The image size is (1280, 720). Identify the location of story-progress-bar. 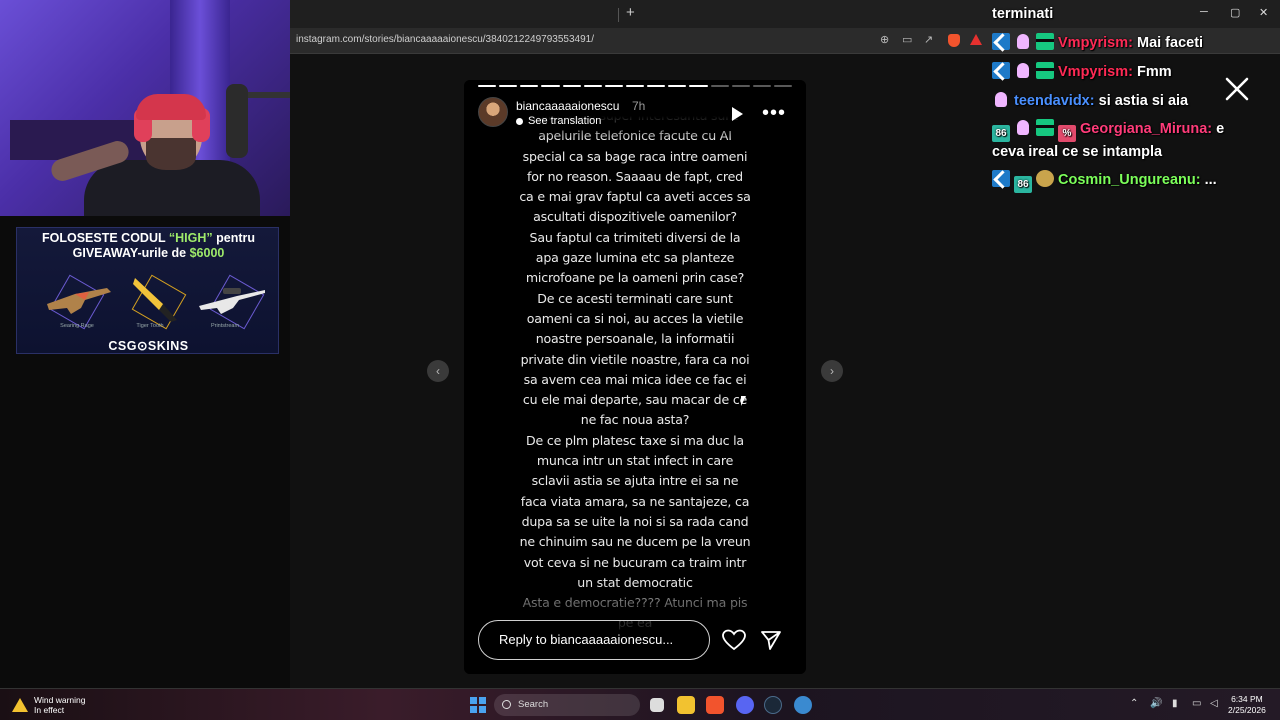
(635, 86).